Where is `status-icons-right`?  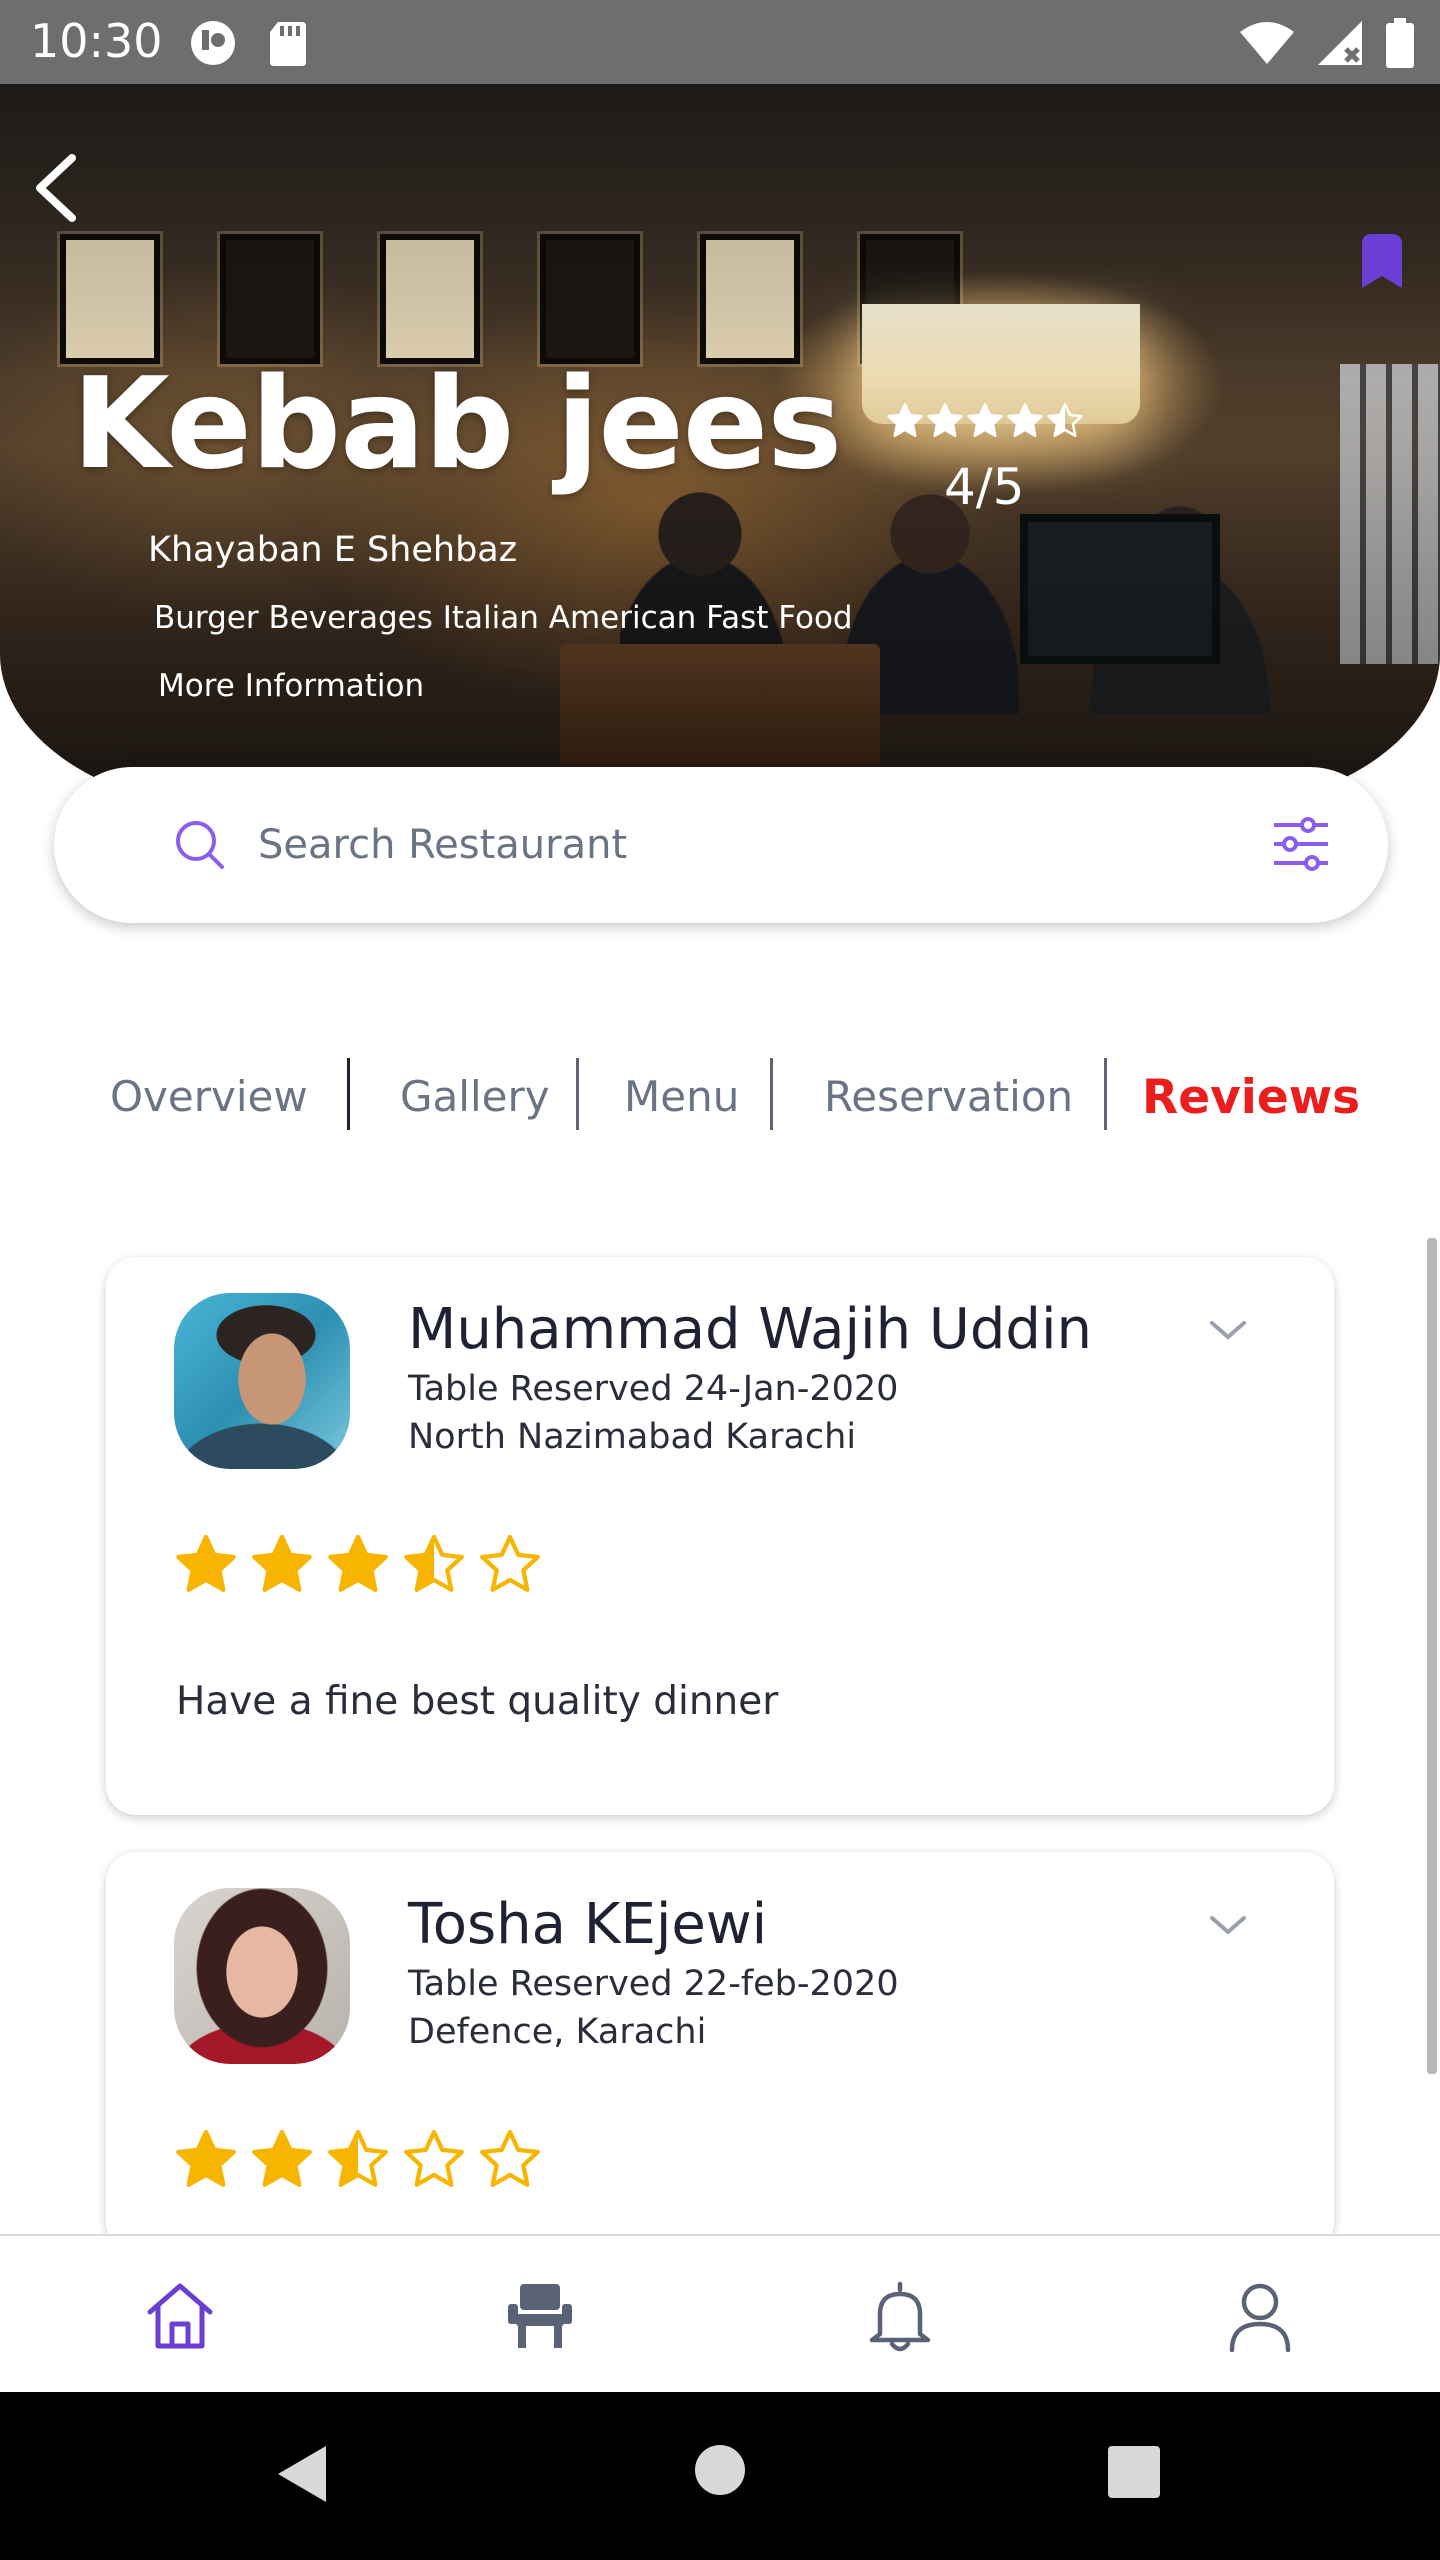
status-icons-right is located at coordinates (1326, 43).